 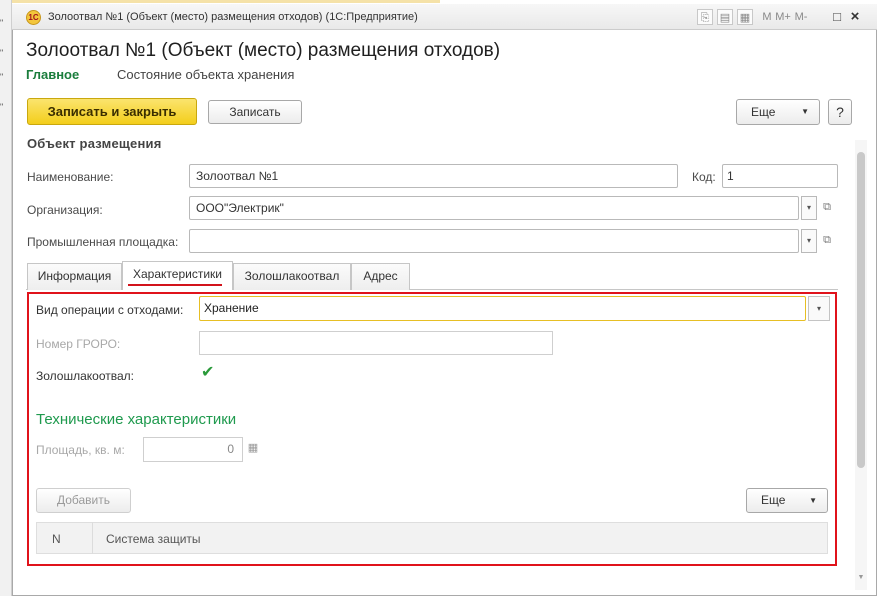 What do you see at coordinates (74, 276) in the screenshot?
I see `tab-information: Информация` at bounding box center [74, 276].